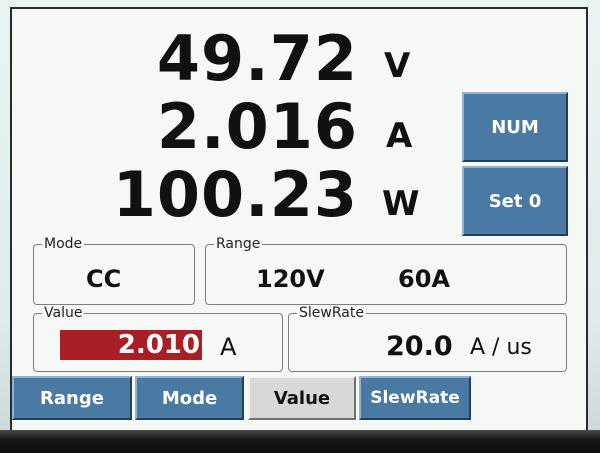 The width and height of the screenshot is (600, 453). What do you see at coordinates (72, 398) in the screenshot?
I see `tab-range: Range` at bounding box center [72, 398].